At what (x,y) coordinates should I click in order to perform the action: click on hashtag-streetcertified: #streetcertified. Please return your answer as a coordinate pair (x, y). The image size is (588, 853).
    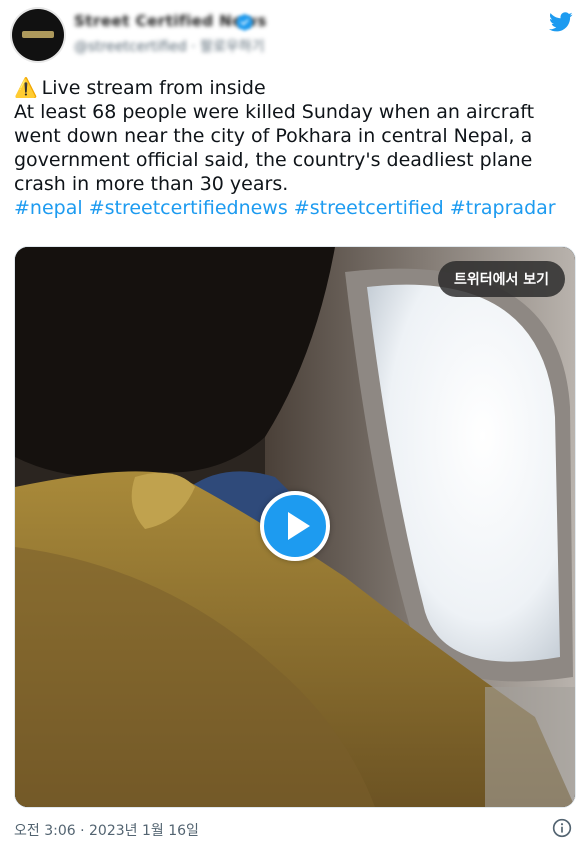
    Looking at the image, I should click on (369, 208).